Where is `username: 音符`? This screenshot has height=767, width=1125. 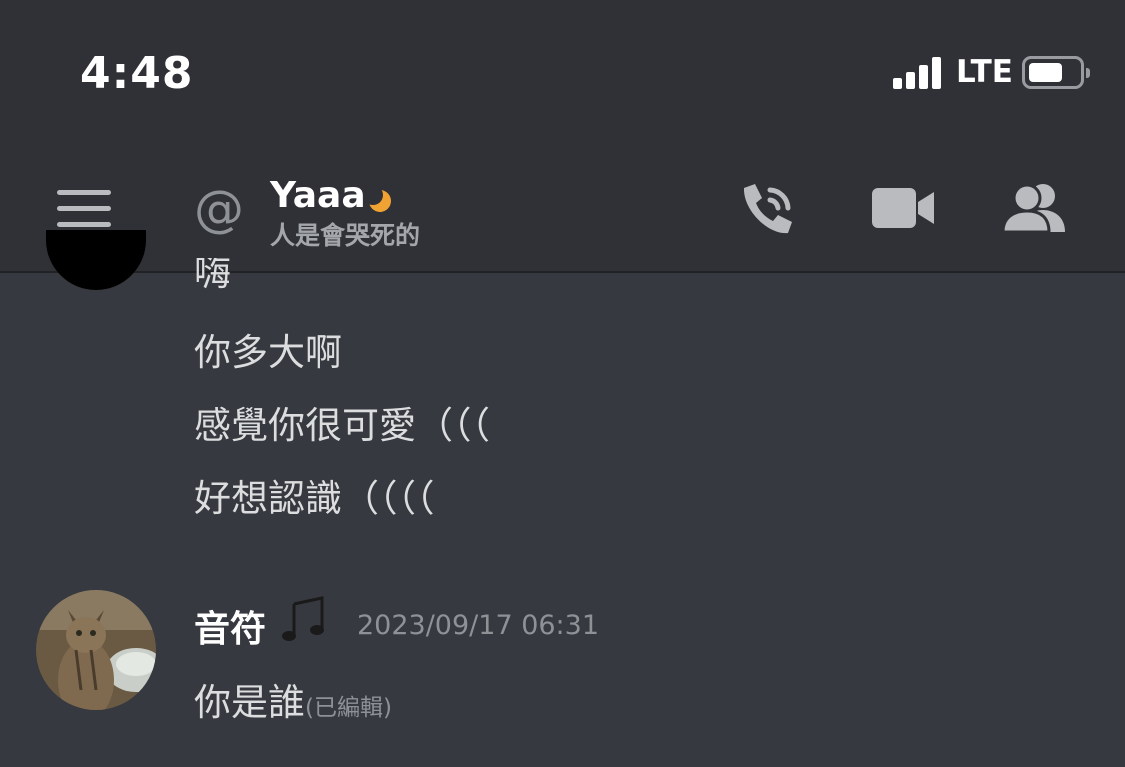
username: 音符 is located at coordinates (230, 626).